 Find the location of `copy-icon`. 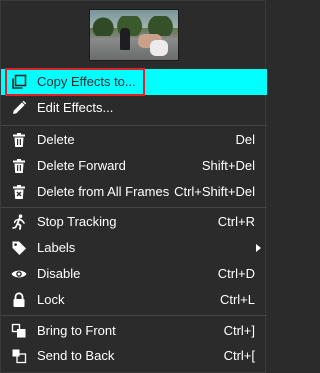

copy-icon is located at coordinates (19, 81).